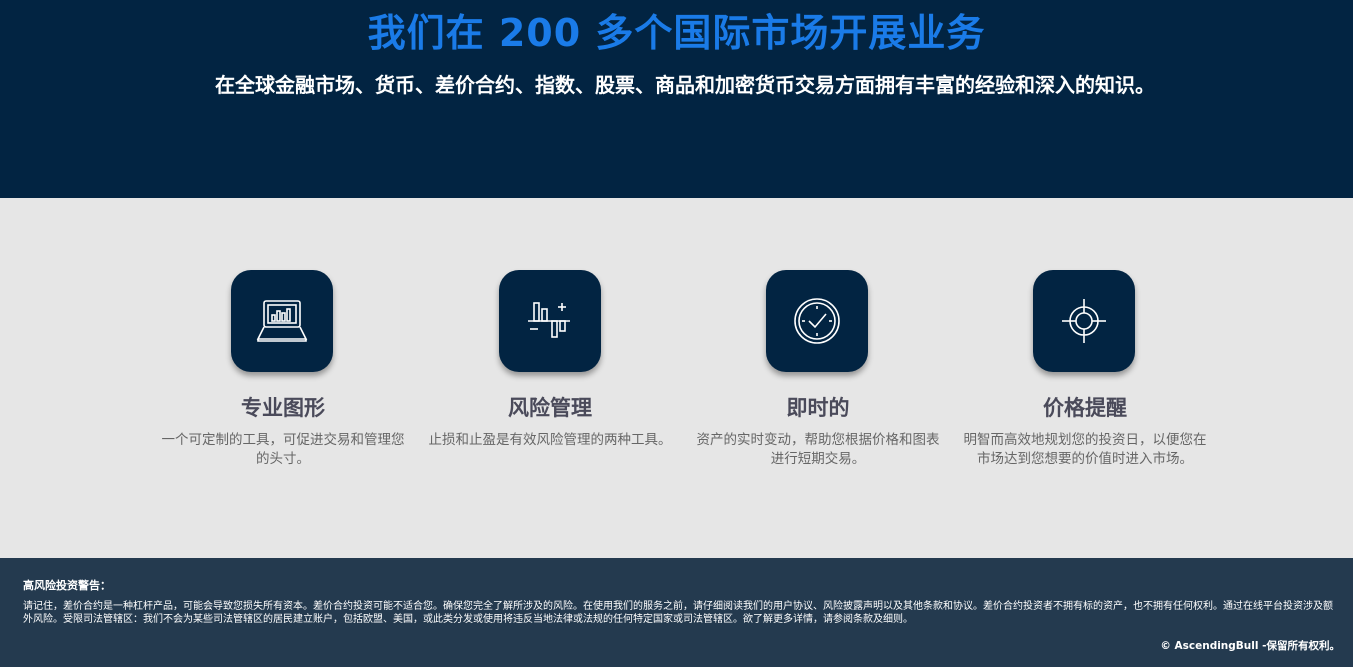 This screenshot has height=667, width=1353. I want to click on laptop-chart-icon, so click(282, 321).